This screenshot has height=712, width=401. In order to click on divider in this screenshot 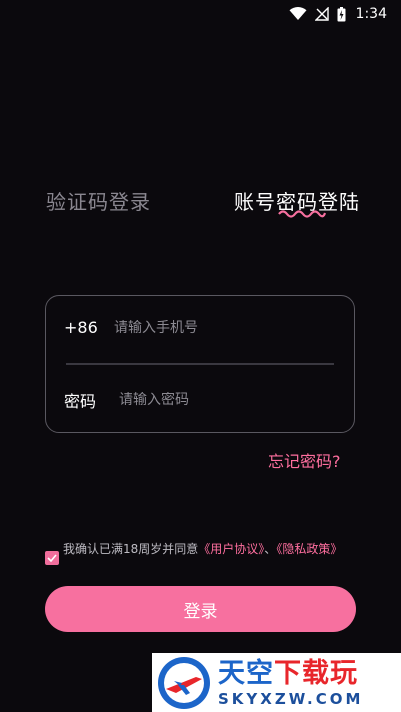, I will do `click(200, 364)`.